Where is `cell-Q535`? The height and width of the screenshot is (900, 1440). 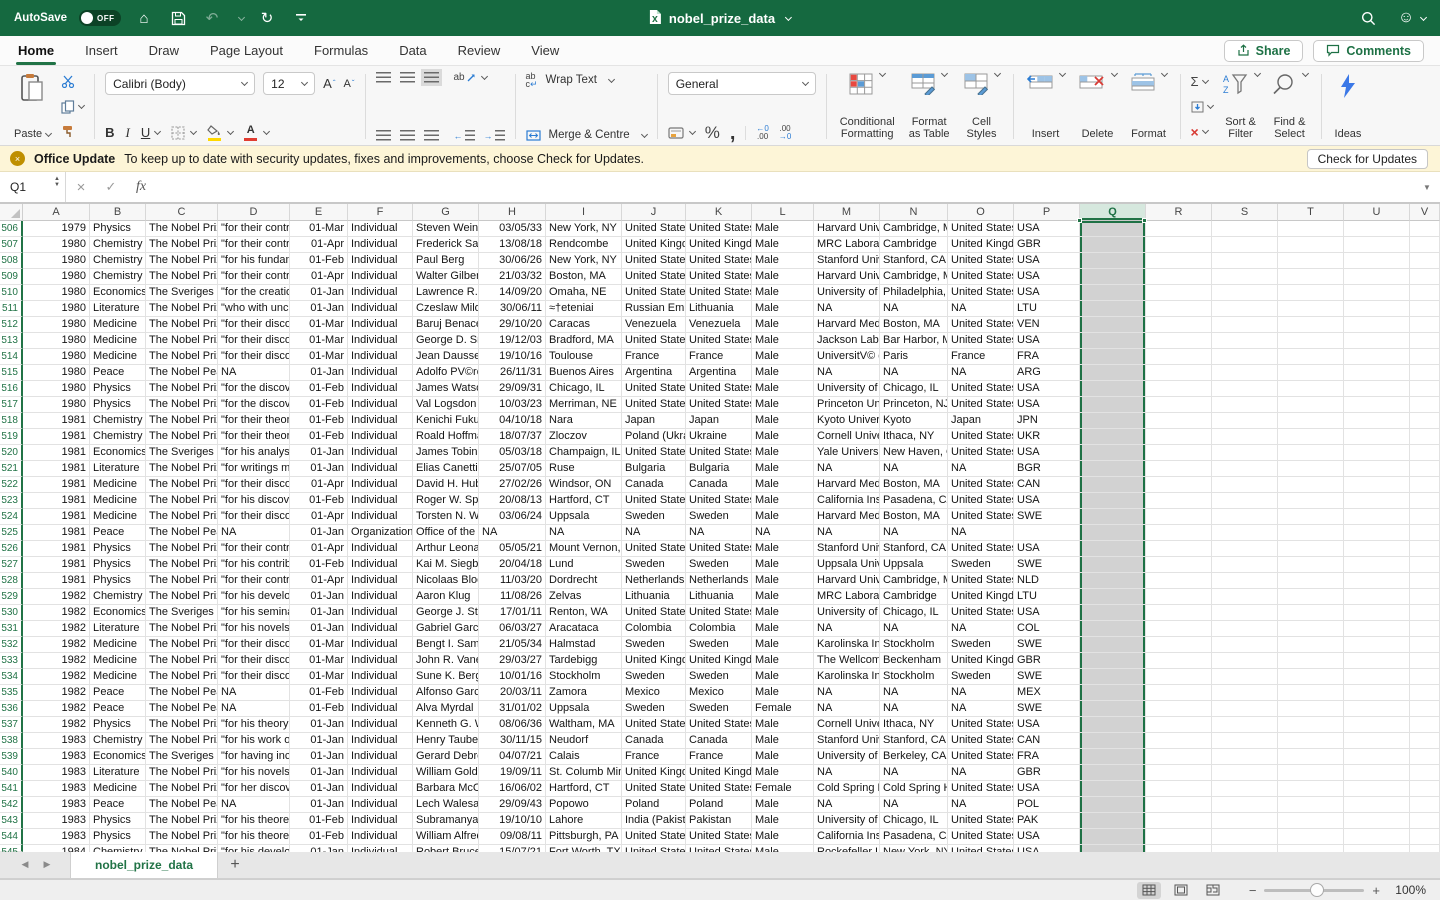 cell-Q535 is located at coordinates (1113, 693).